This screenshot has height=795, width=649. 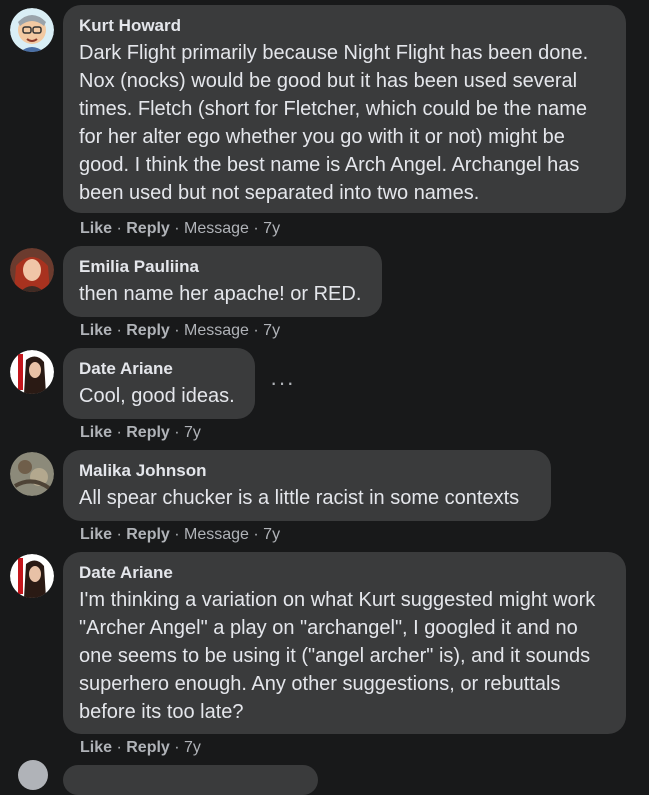 I want to click on more-options-icon: ···, so click(x=282, y=383).